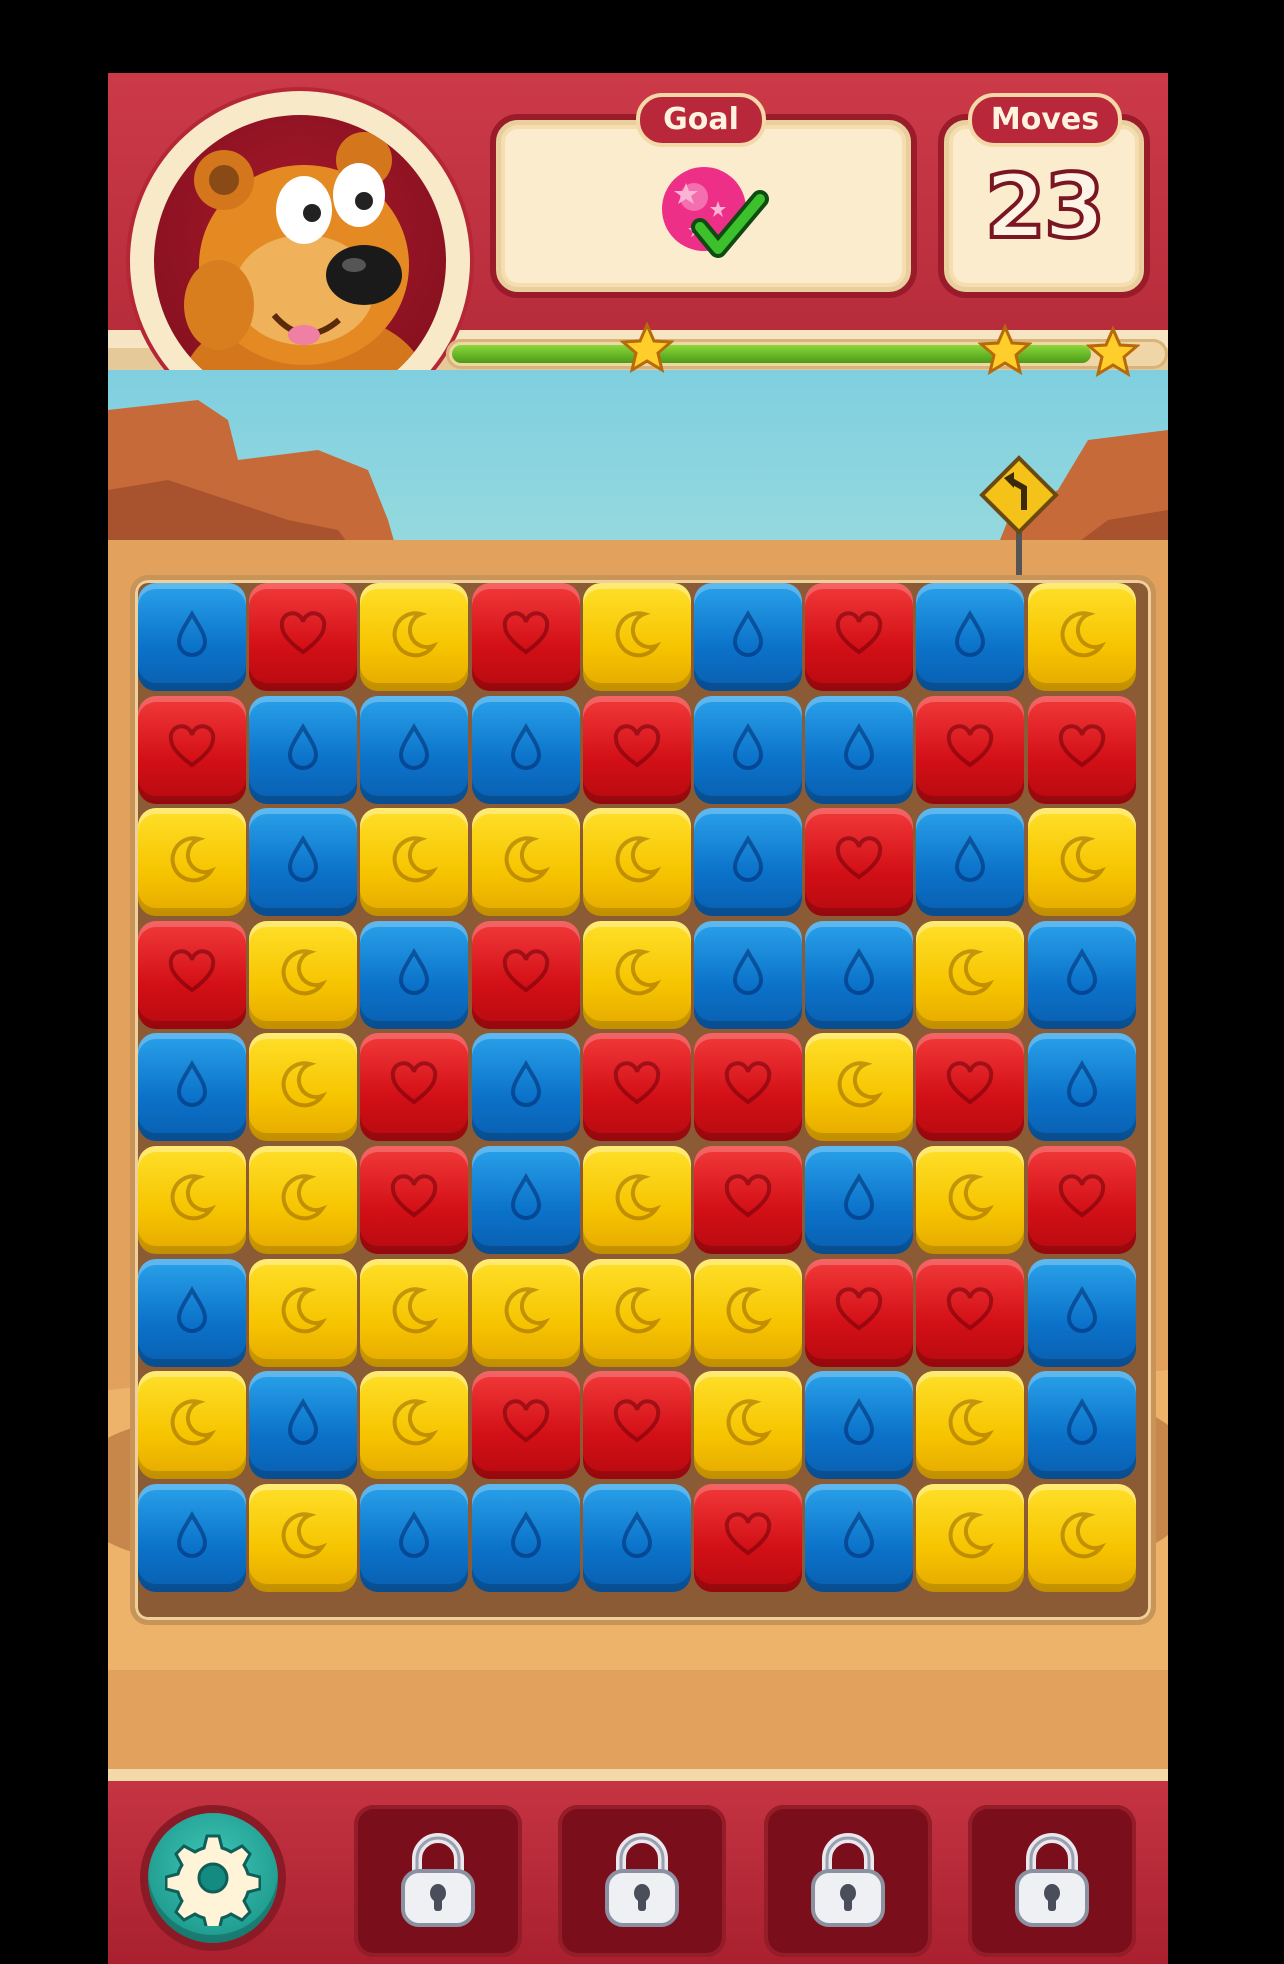 The image size is (1284, 1964). Describe the element at coordinates (213, 1878) in the screenshot. I see `settings-button` at that location.